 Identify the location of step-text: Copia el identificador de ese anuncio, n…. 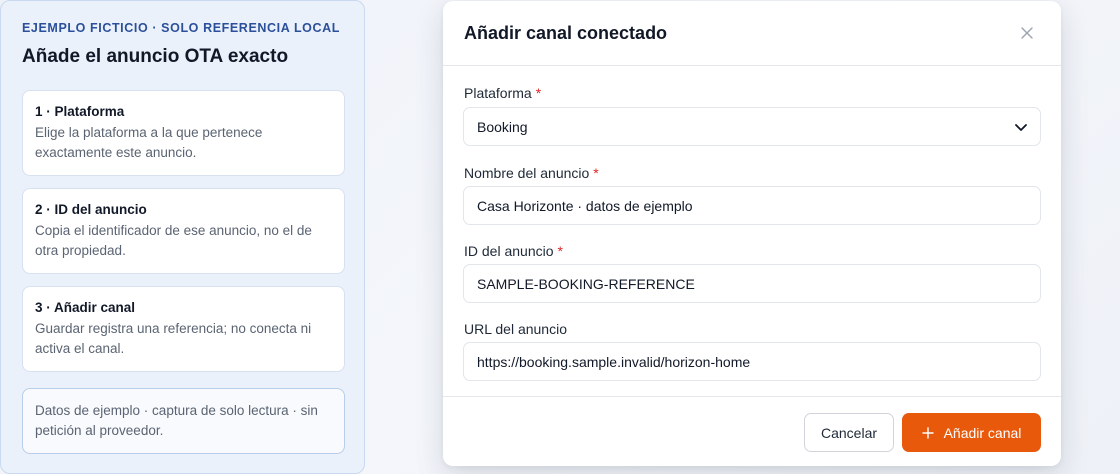
(173, 240).